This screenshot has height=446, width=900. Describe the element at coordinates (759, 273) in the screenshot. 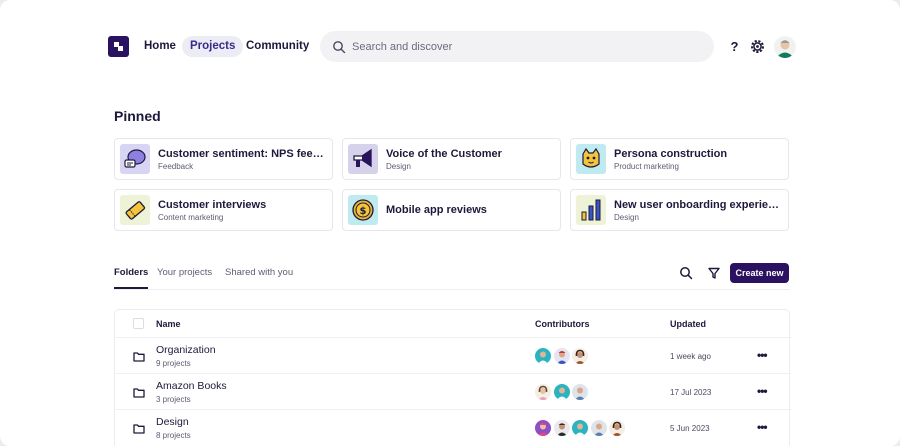

I see `create-new-button: Create new` at that location.